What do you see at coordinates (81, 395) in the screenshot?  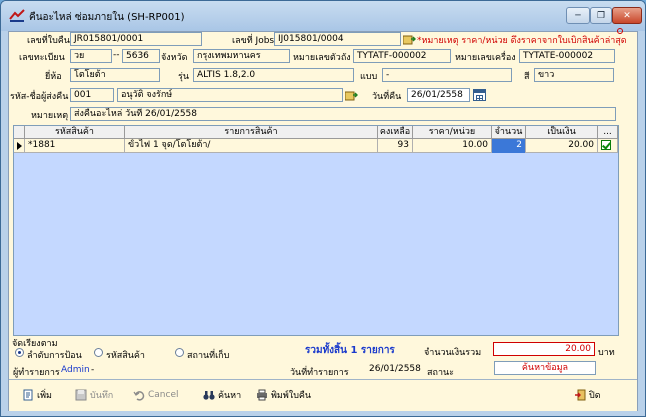 I see `save-icon` at bounding box center [81, 395].